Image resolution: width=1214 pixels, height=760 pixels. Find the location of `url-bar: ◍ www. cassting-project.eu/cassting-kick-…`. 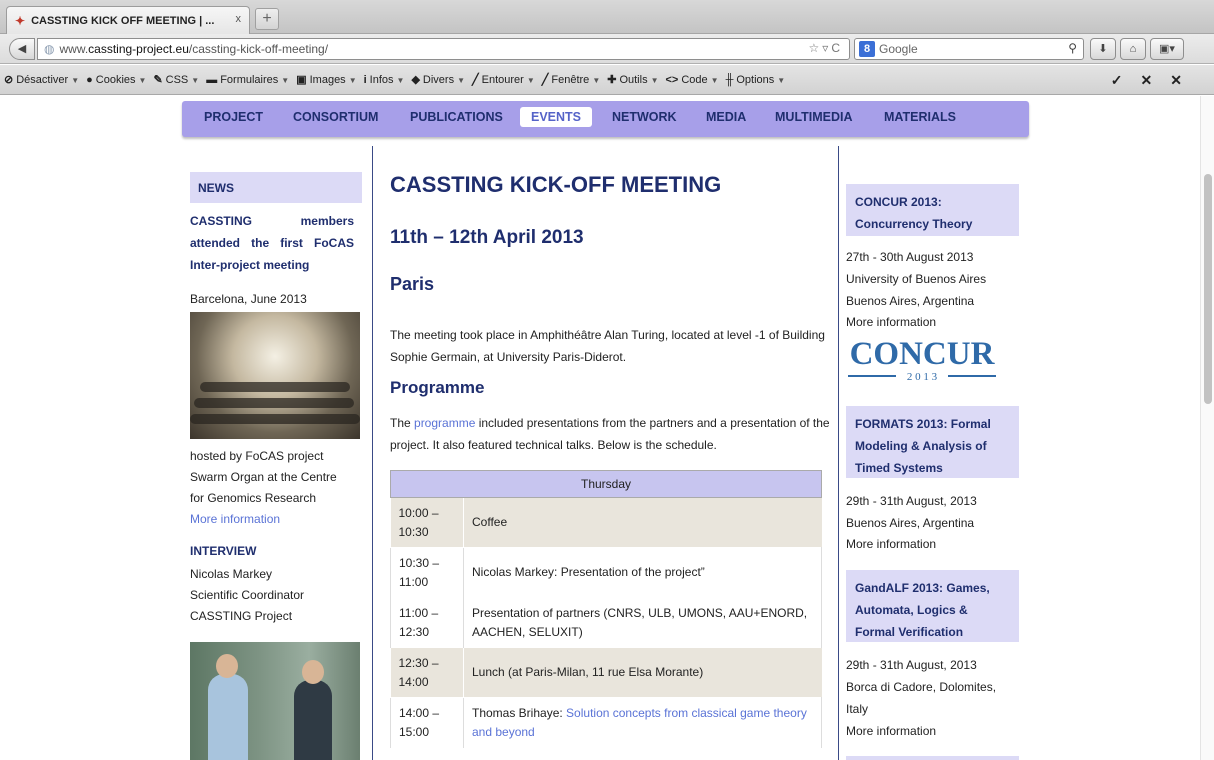

url-bar: ◍ www. cassting-project.eu/cassting-kick-… is located at coordinates (443, 49).